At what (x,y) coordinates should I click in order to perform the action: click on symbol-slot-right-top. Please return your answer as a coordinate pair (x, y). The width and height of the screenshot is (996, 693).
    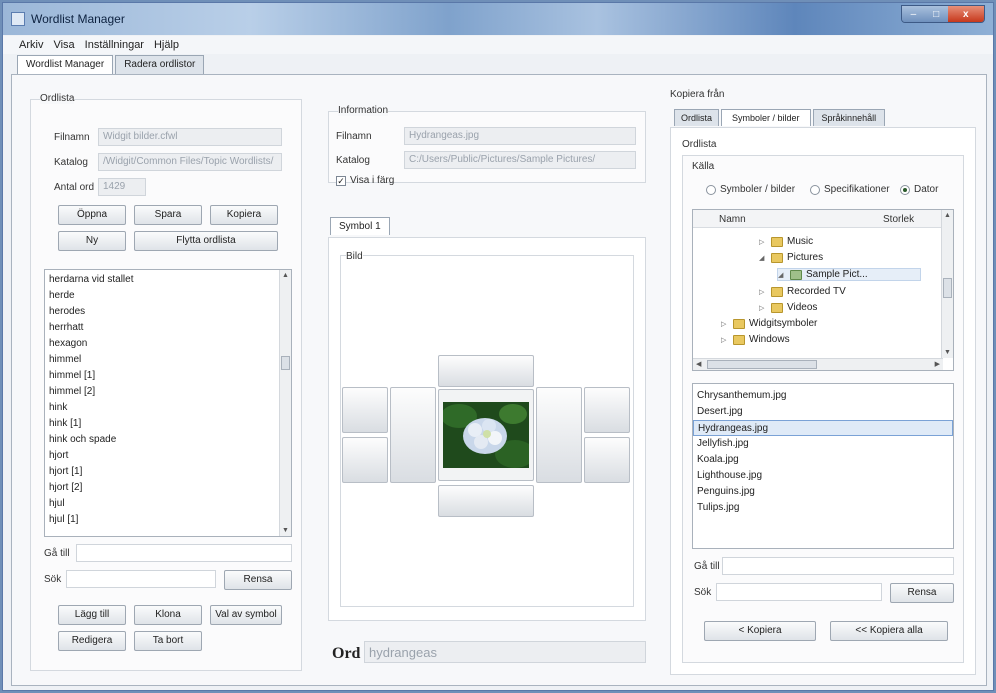
    Looking at the image, I should click on (607, 410).